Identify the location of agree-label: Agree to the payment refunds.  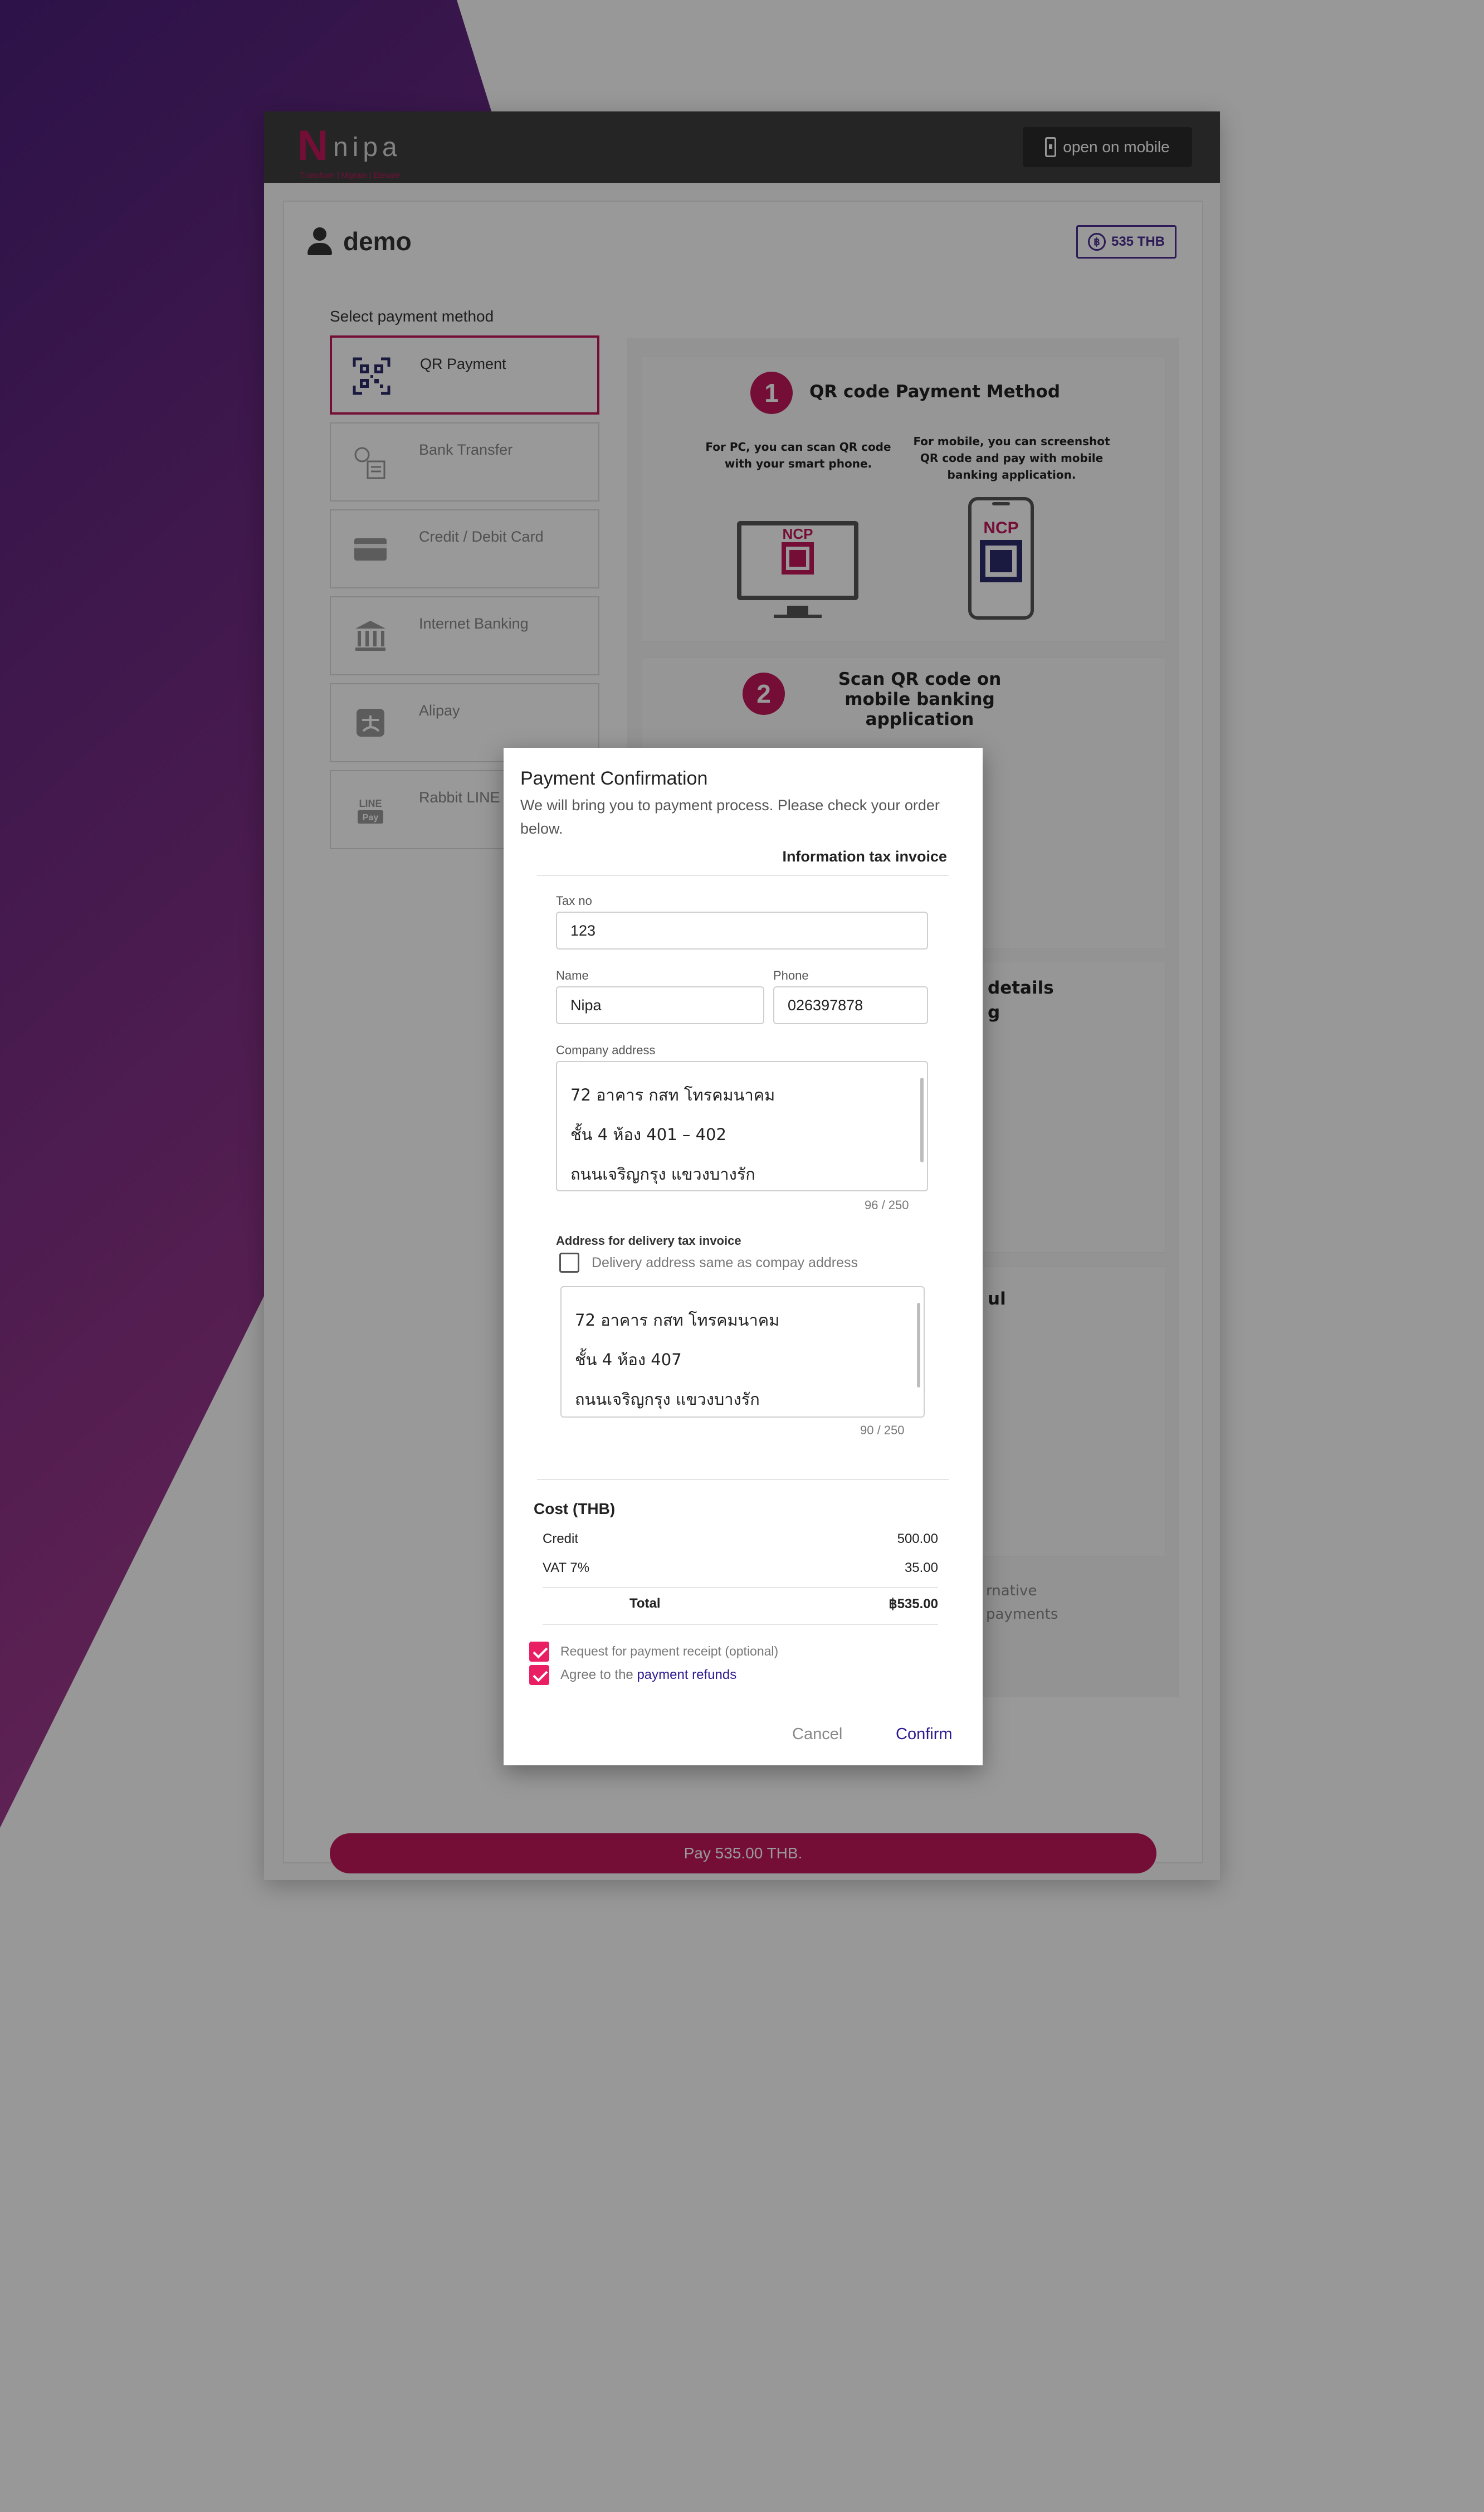
(648, 1674).